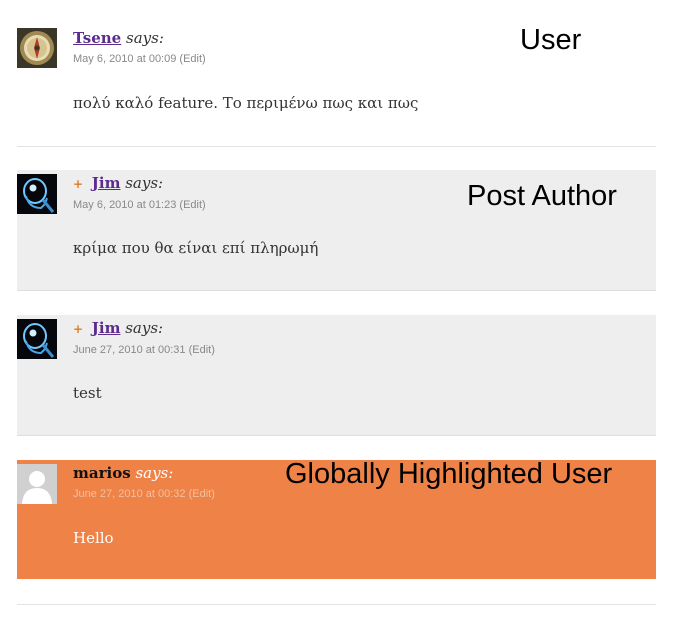 The height and width of the screenshot is (619, 674). What do you see at coordinates (542, 196) in the screenshot?
I see `annotation-post-author: Post Author` at bounding box center [542, 196].